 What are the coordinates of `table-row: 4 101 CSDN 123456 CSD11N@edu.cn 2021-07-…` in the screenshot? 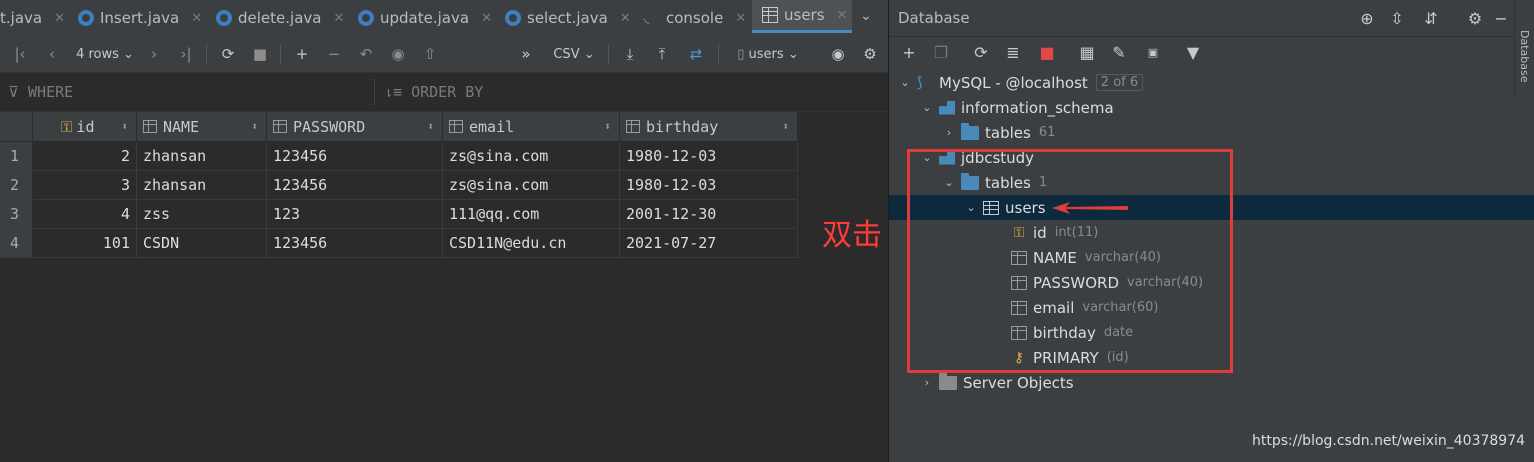 It's located at (399, 243).